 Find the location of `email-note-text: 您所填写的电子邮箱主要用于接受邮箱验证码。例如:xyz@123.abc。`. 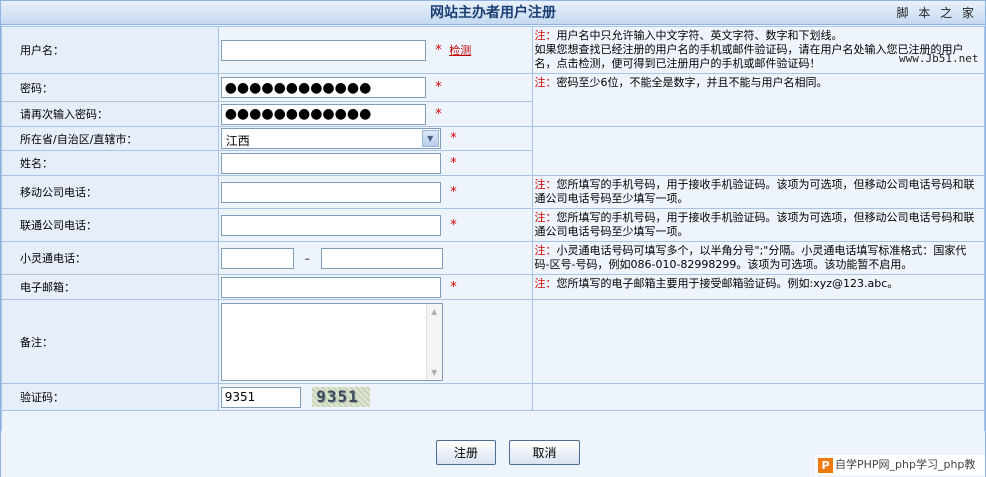

email-note-text: 您所填写的电子邮箱主要用于接受邮箱验证码。例如:xyz@123.abc。 is located at coordinates (727, 283).